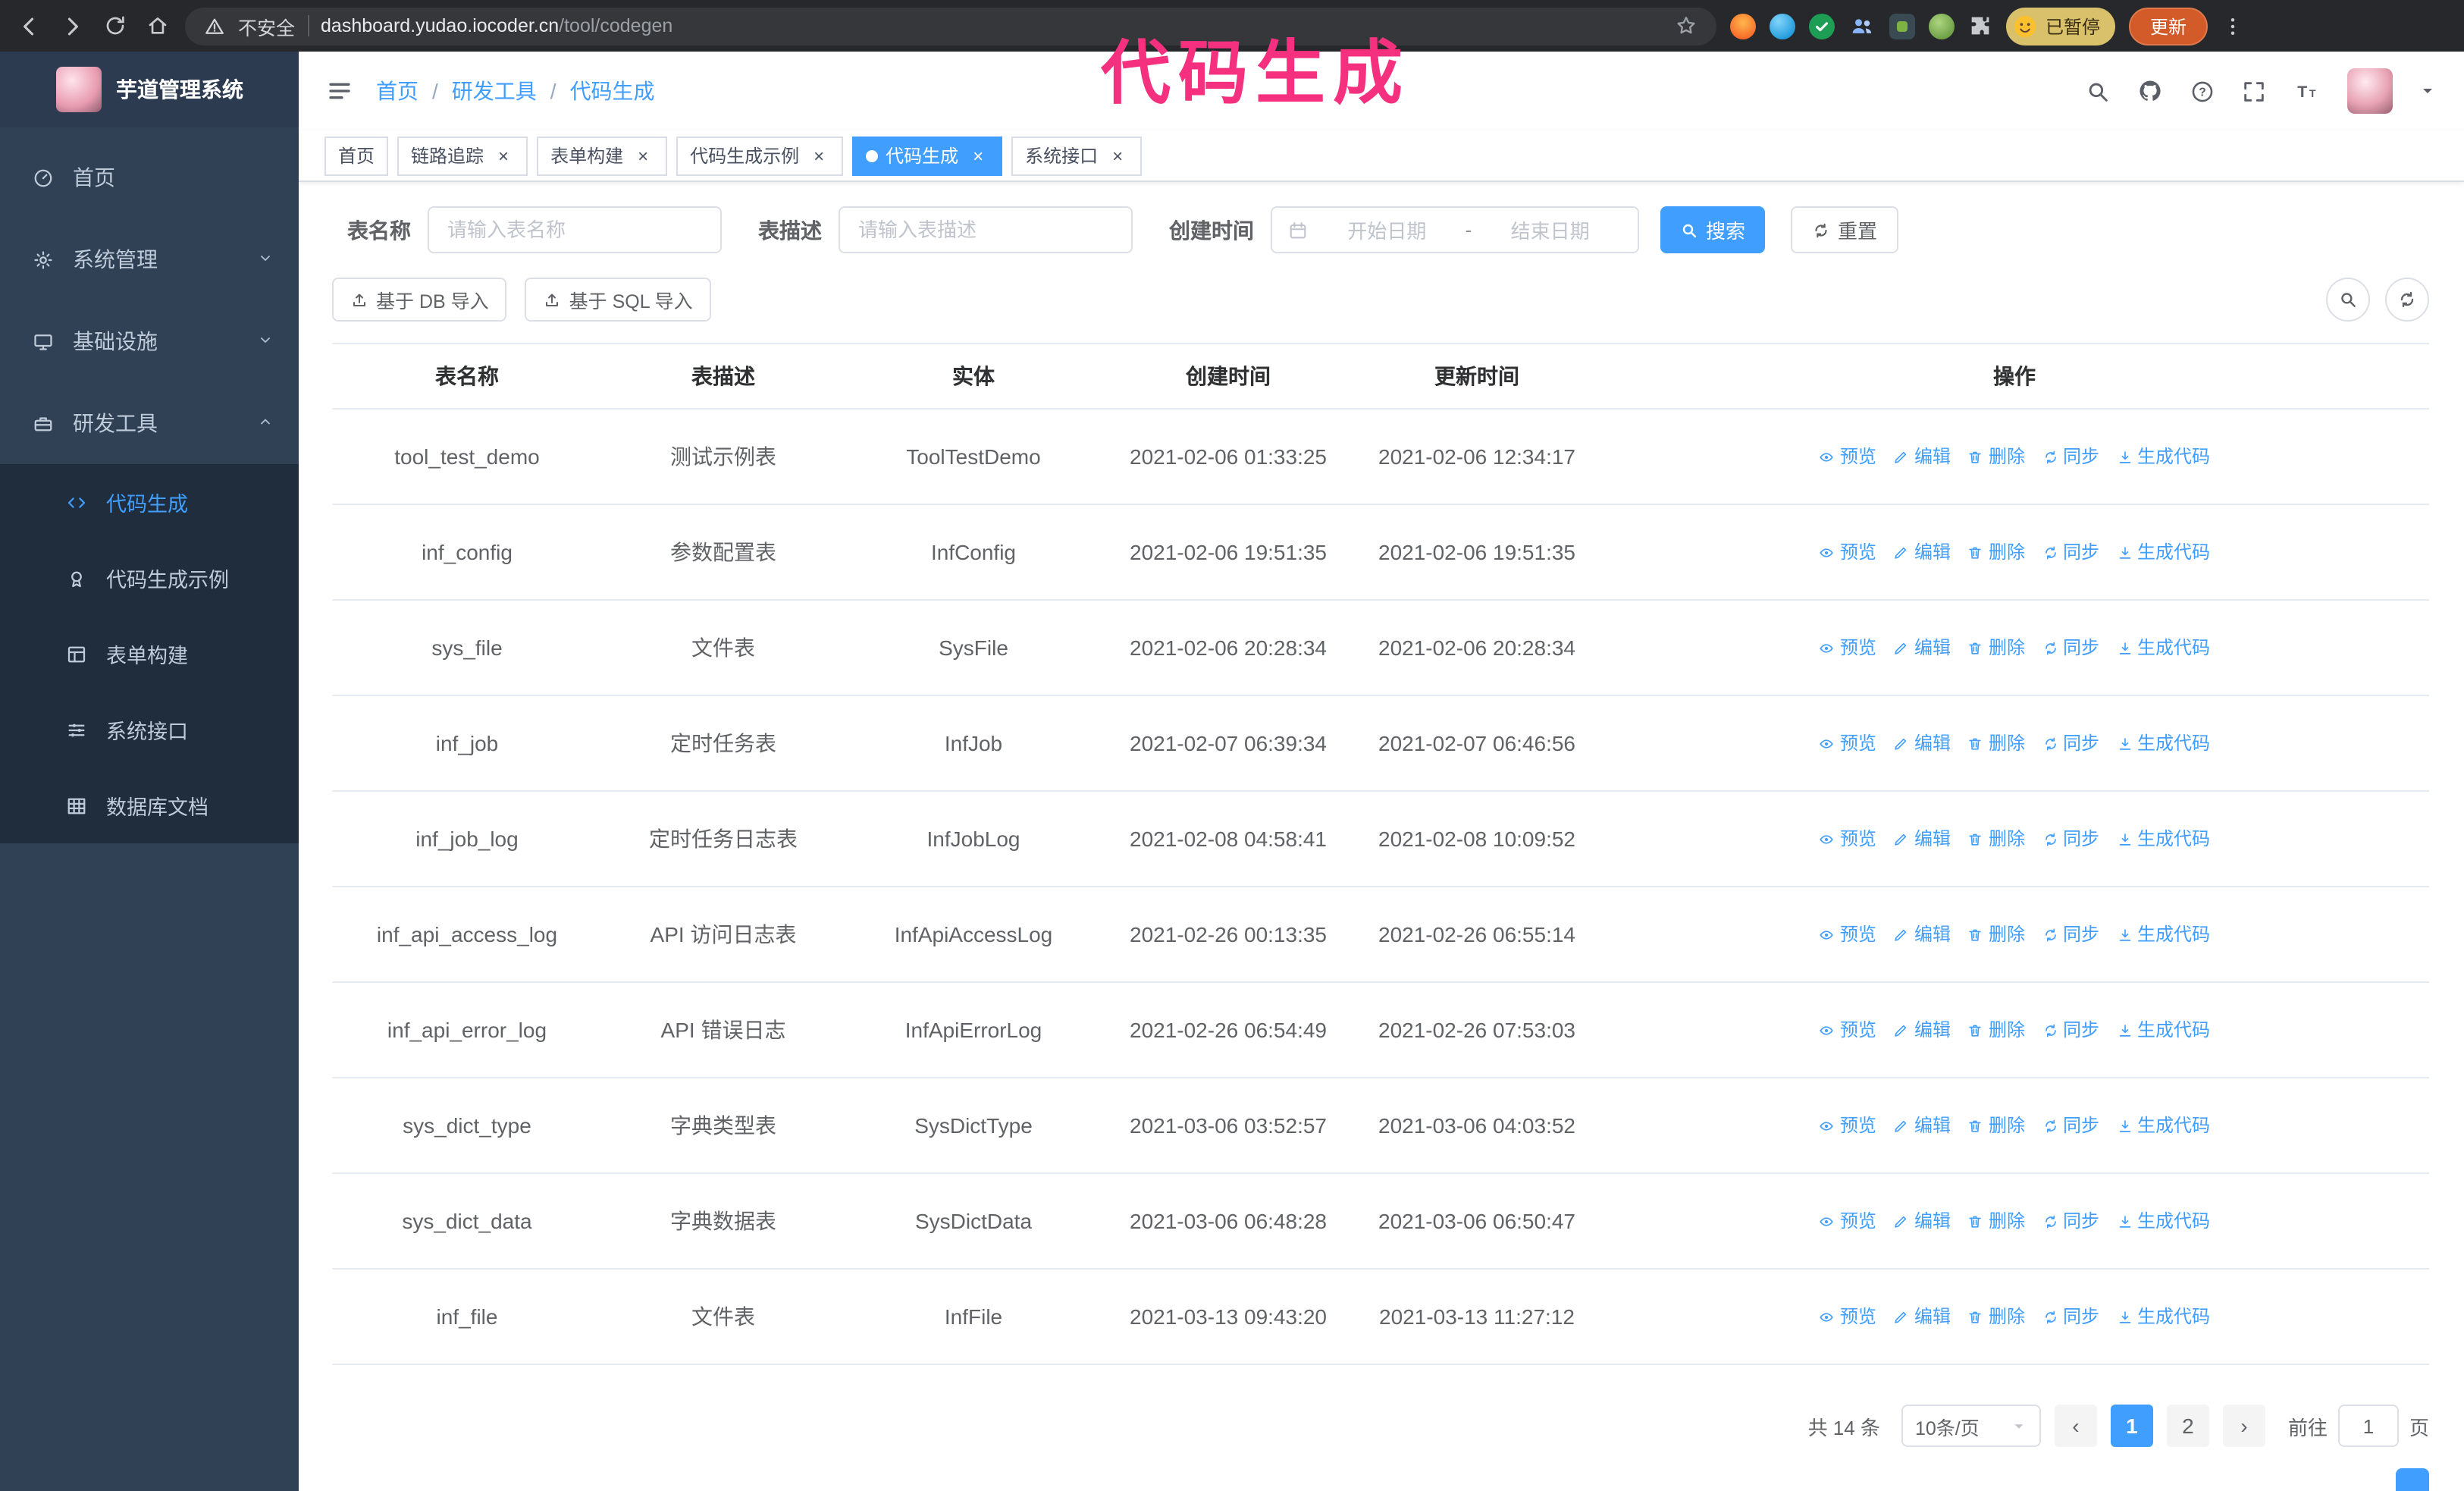  I want to click on forward-icon, so click(72, 25).